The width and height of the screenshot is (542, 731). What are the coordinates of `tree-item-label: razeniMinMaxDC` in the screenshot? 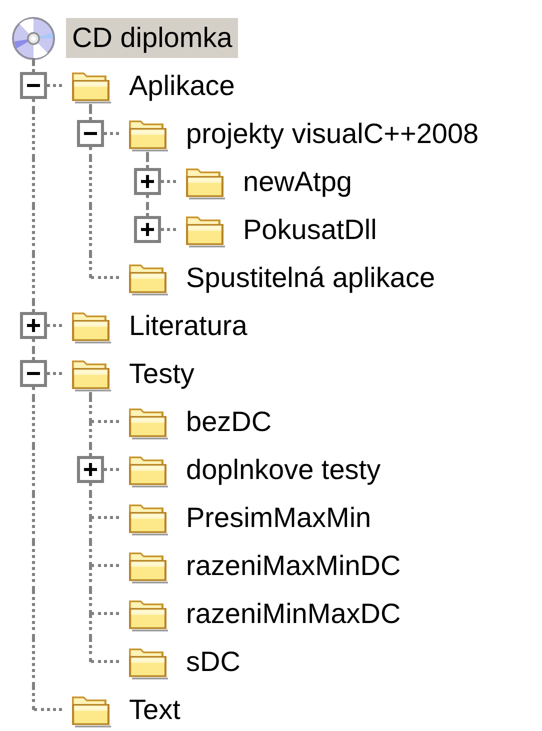 It's located at (293, 614).